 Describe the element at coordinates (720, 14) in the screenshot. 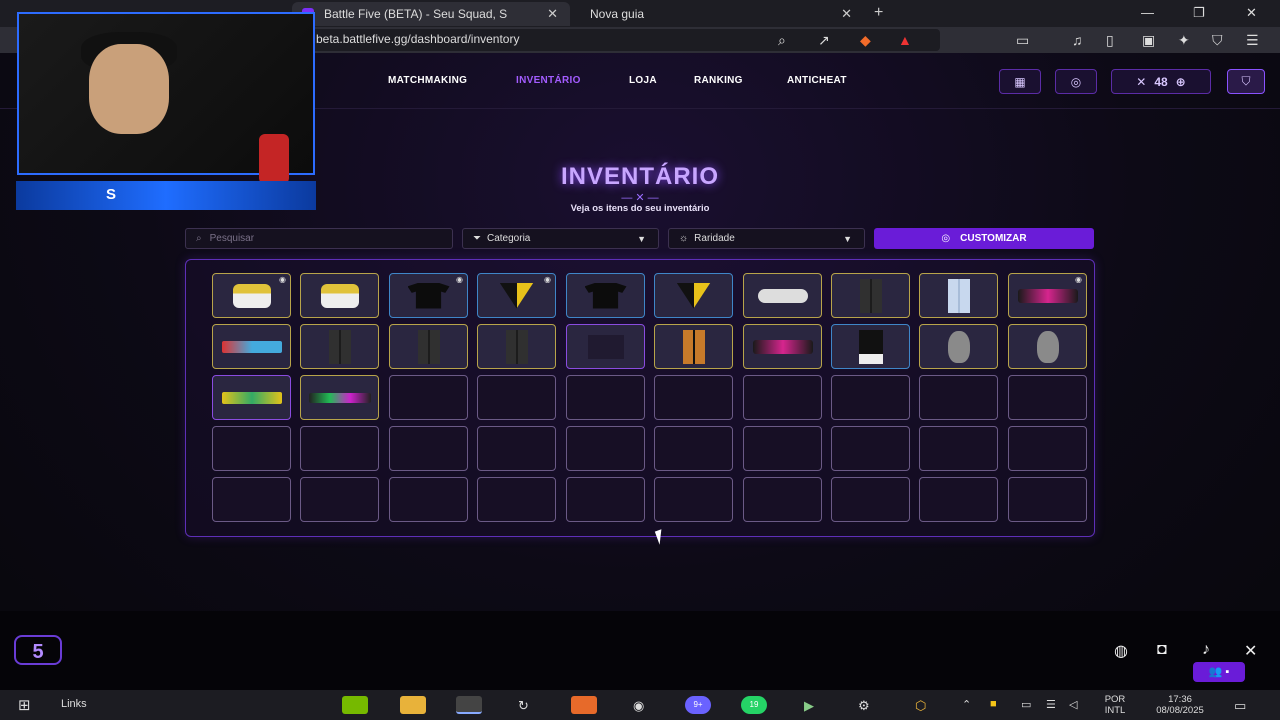

I see `tab-new: Nova guia ✕` at that location.